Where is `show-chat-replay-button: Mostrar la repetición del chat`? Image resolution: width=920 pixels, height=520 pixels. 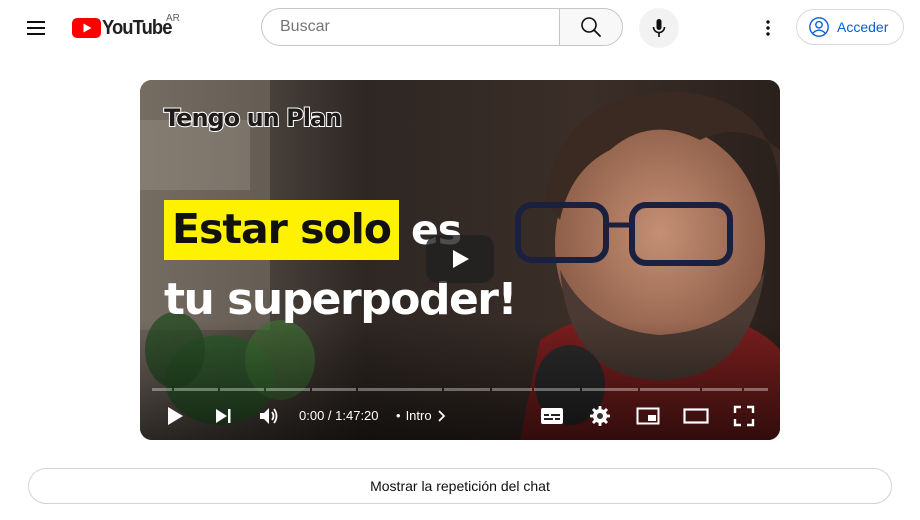 show-chat-replay-button: Mostrar la repetición del chat is located at coordinates (460, 486).